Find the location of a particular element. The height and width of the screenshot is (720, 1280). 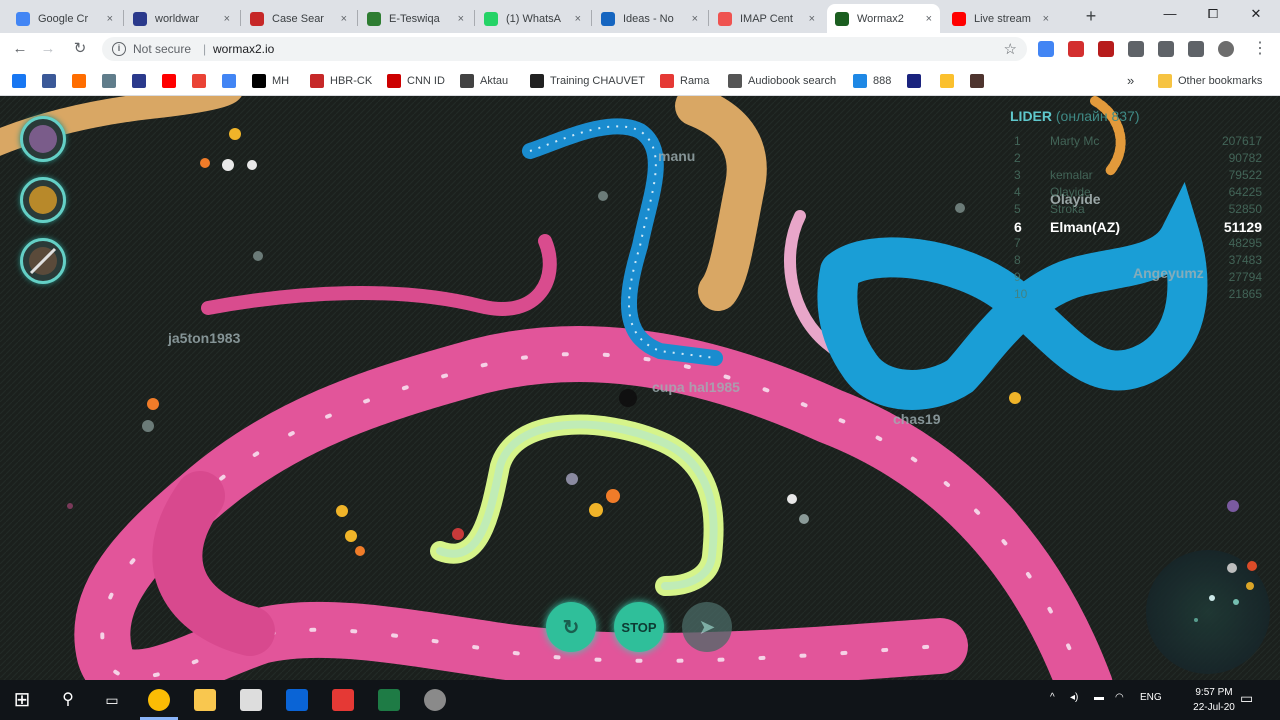

bookmark-8: MH is located at coordinates (270, 80).